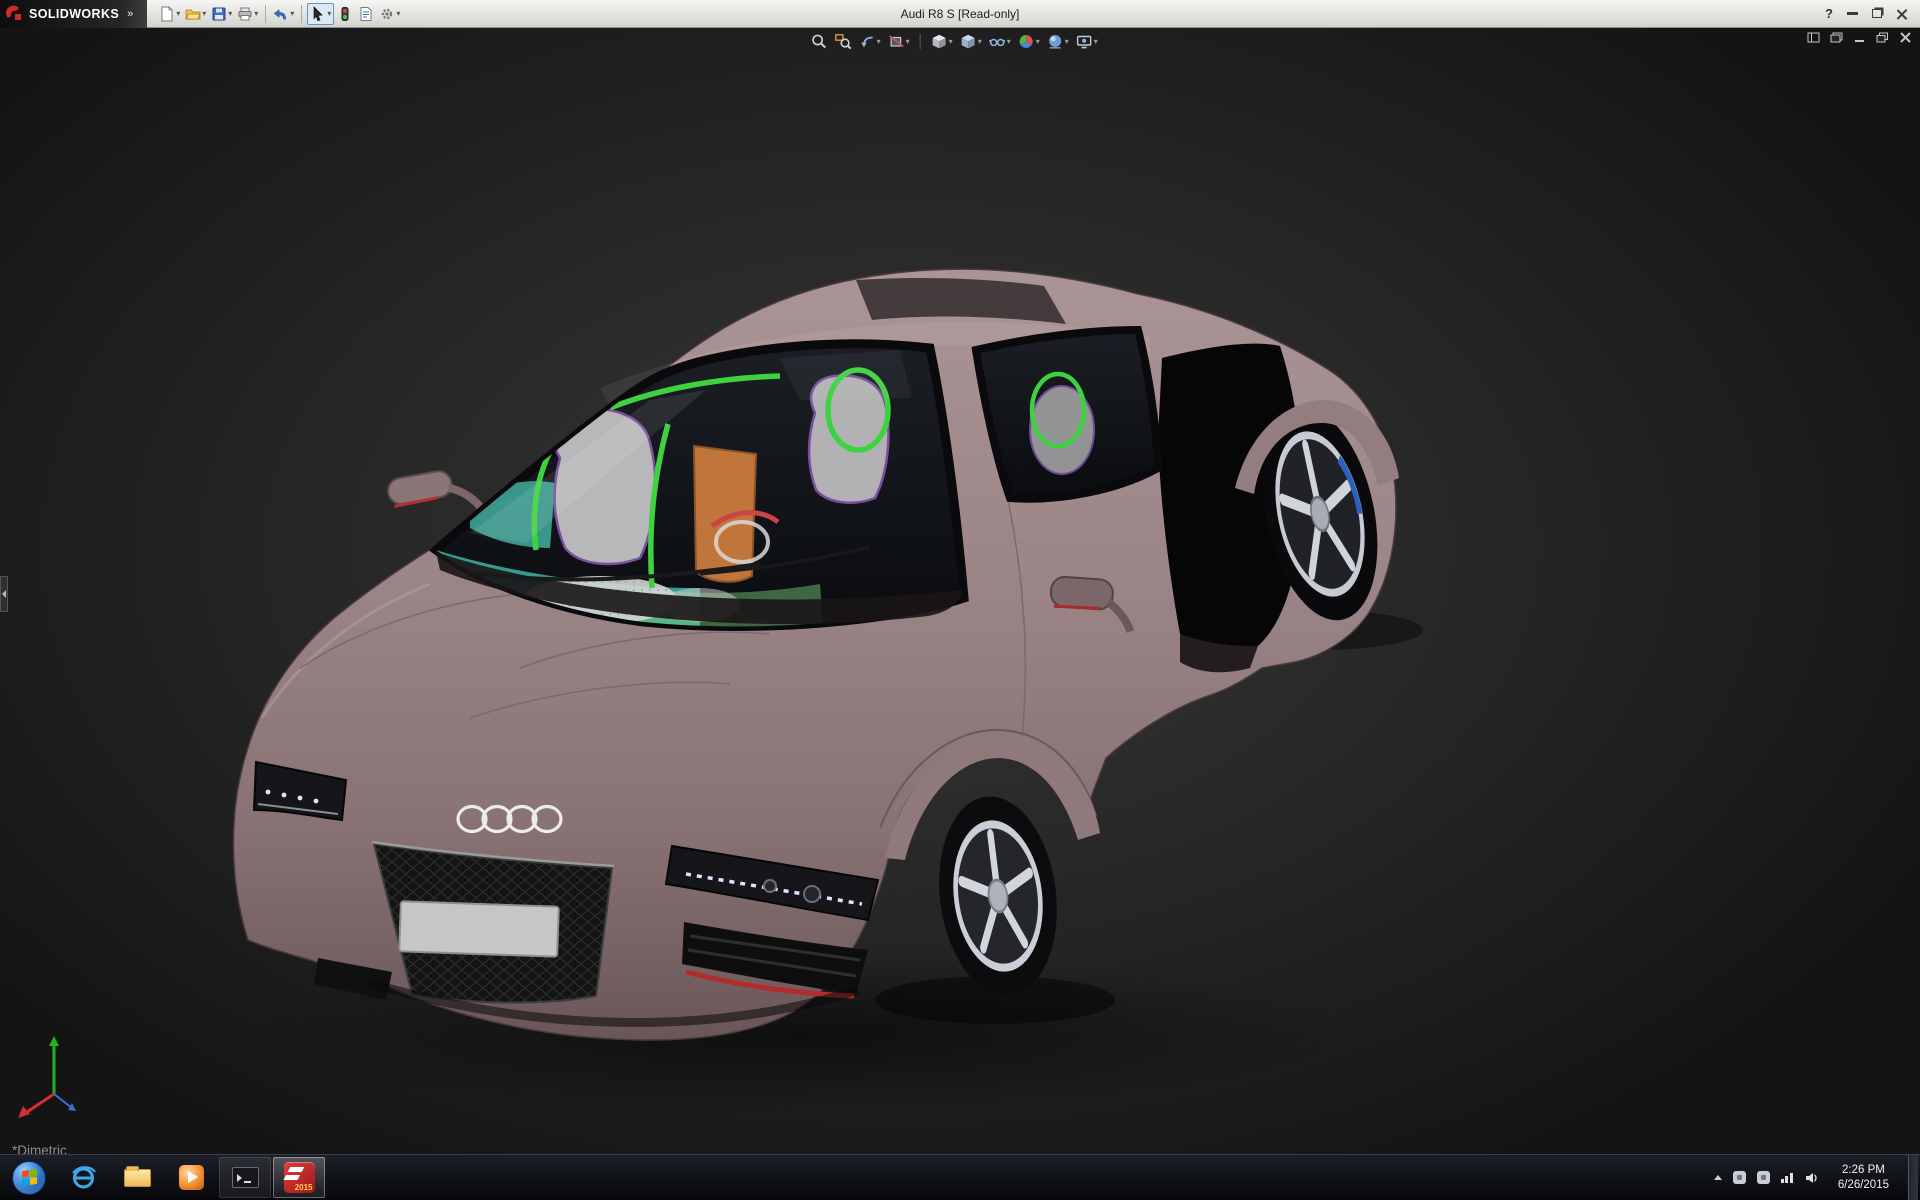 The image size is (1920, 1200). What do you see at coordinates (221, 14) in the screenshot?
I see `save-button` at bounding box center [221, 14].